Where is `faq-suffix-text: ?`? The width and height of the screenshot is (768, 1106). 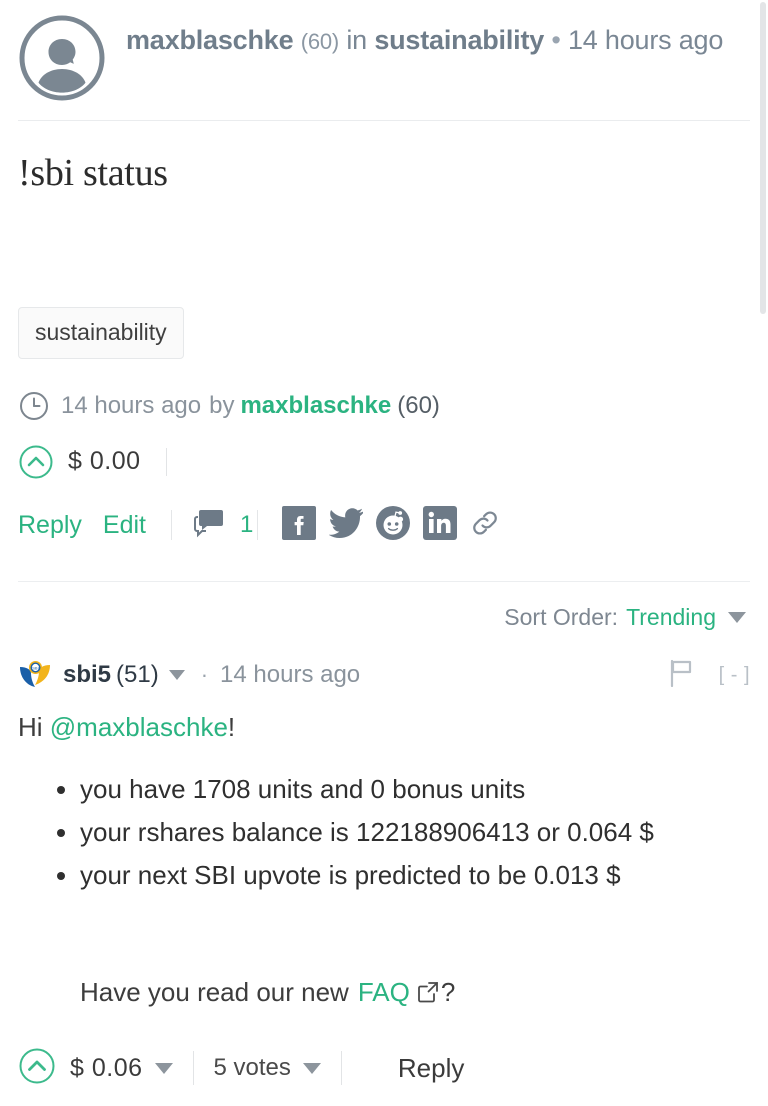 faq-suffix-text: ? is located at coordinates (448, 991).